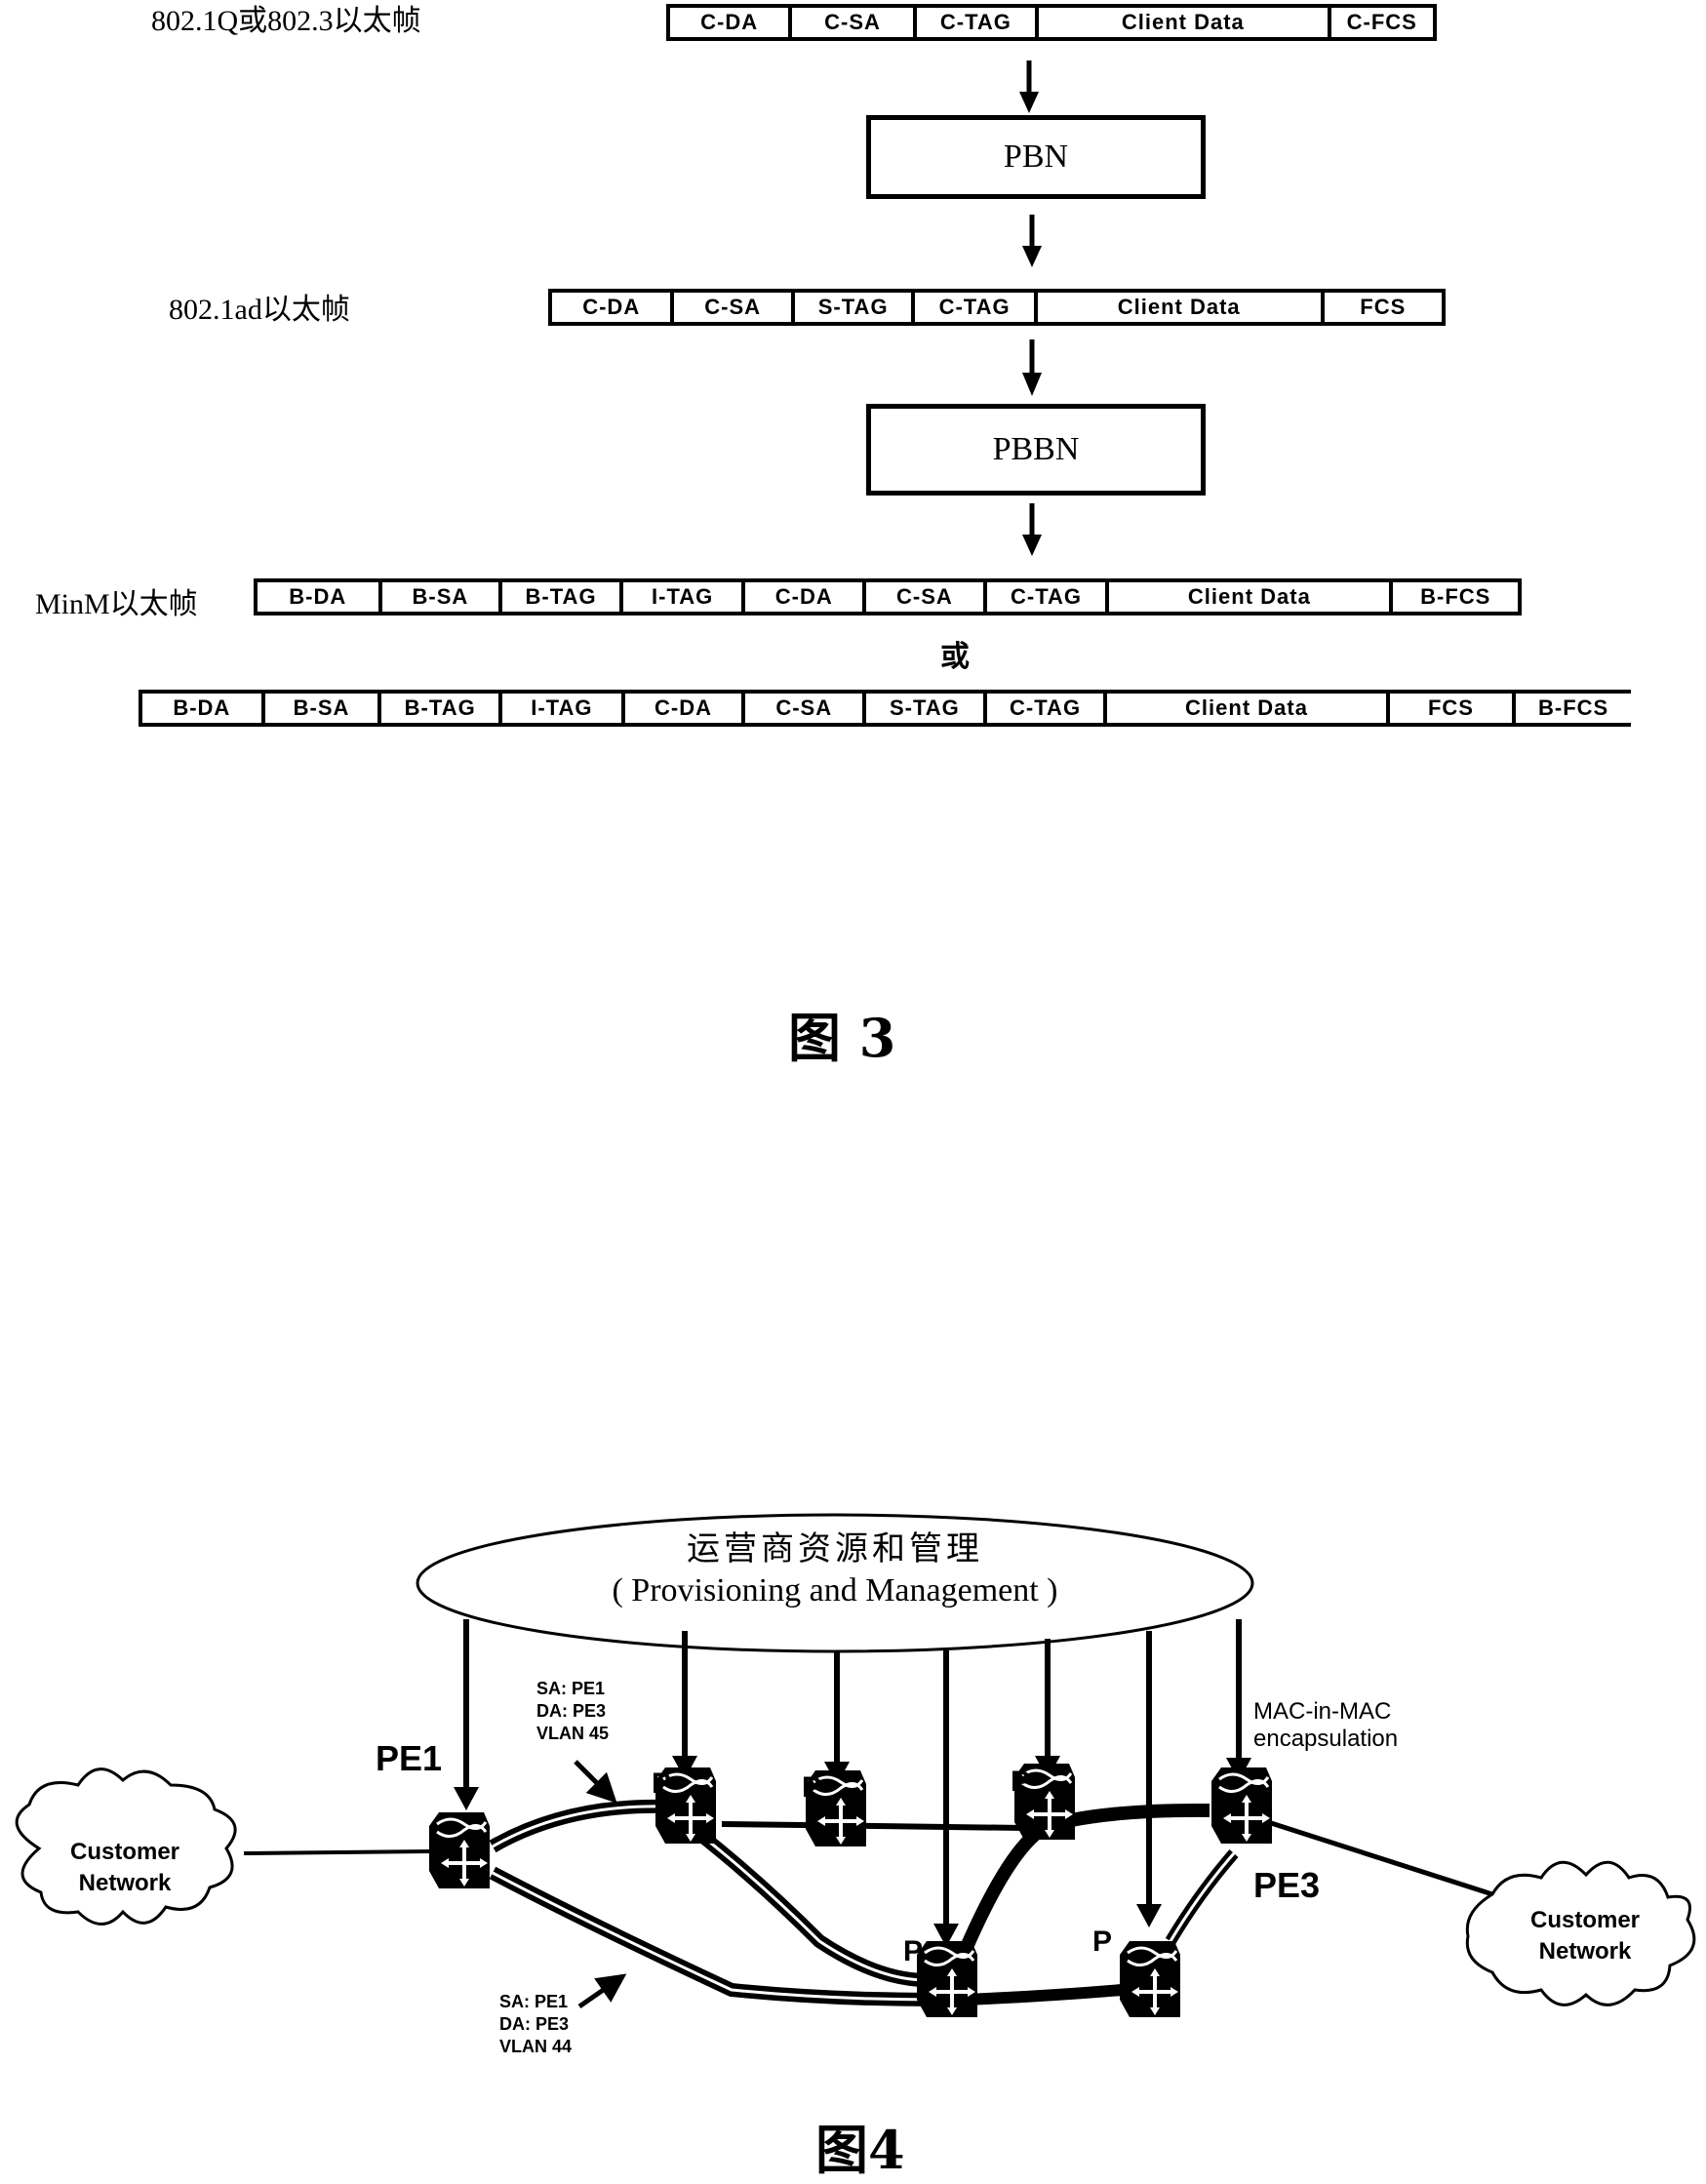 Image resolution: width=1706 pixels, height=2184 pixels. I want to click on field-c-fcs: C-FCS, so click(1384, 22).